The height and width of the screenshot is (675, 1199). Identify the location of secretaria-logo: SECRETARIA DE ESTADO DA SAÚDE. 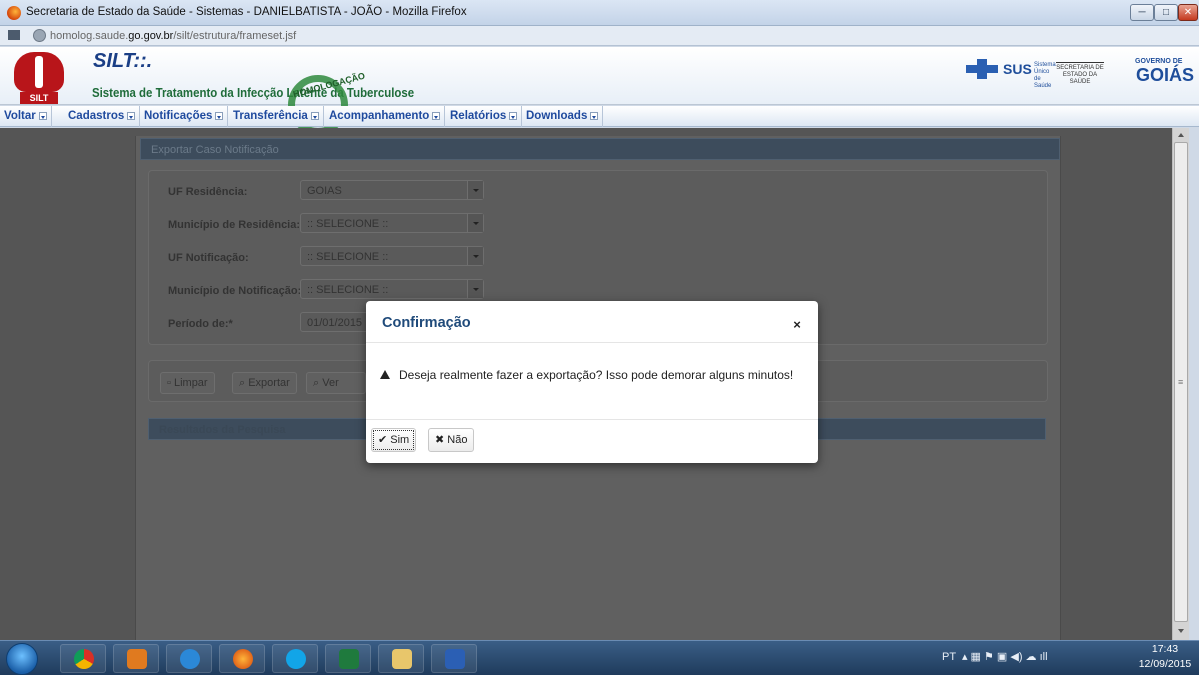
(1080, 74).